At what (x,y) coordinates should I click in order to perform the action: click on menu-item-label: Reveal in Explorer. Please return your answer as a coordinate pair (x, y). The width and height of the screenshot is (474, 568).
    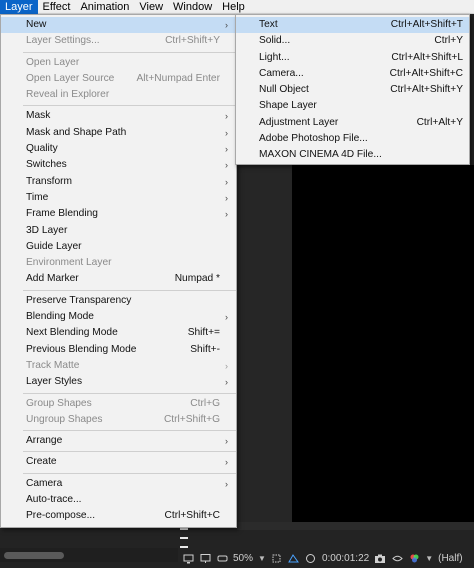
    Looking at the image, I should click on (68, 95).